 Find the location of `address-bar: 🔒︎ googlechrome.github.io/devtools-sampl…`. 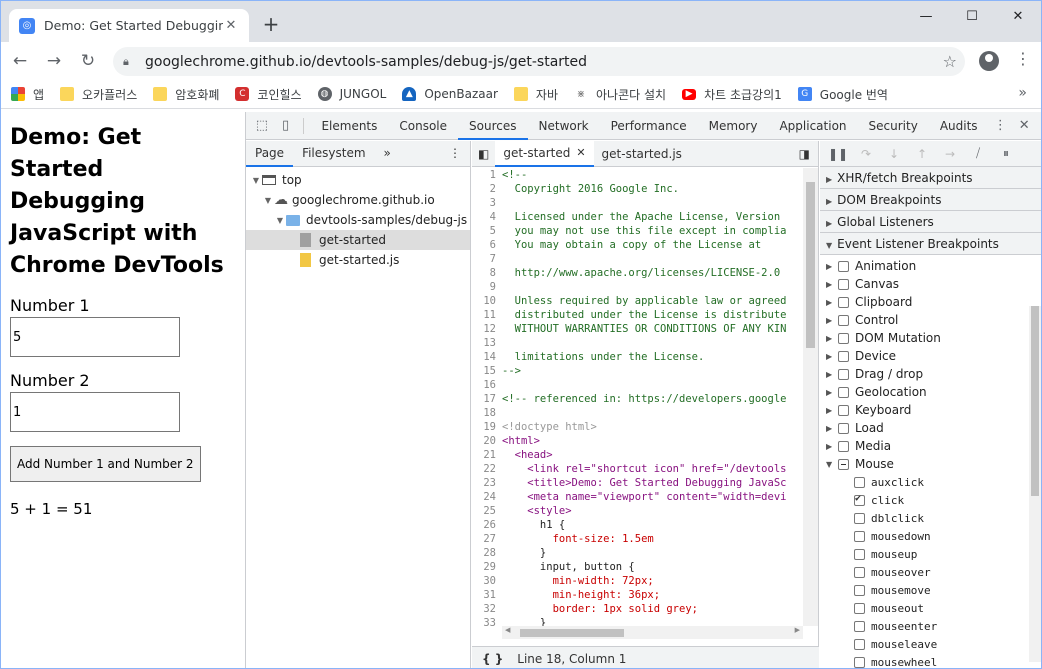

address-bar: 🔒︎ googlechrome.github.io/devtools-sampl… is located at coordinates (539, 61).